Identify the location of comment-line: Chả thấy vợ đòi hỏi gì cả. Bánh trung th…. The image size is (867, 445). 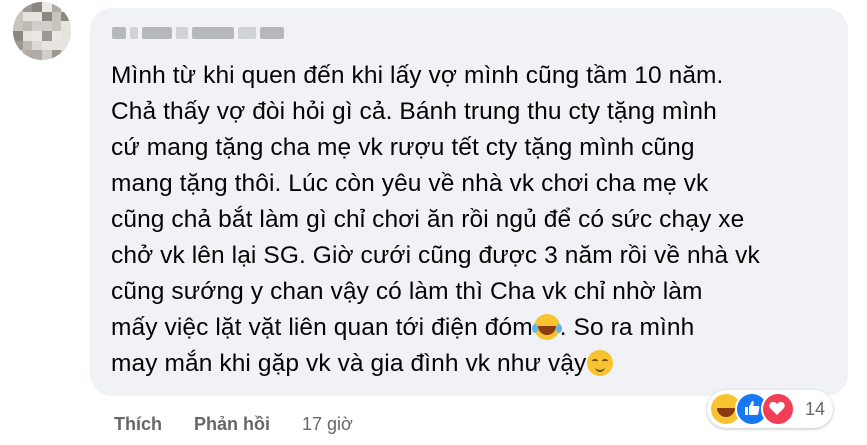
(414, 111).